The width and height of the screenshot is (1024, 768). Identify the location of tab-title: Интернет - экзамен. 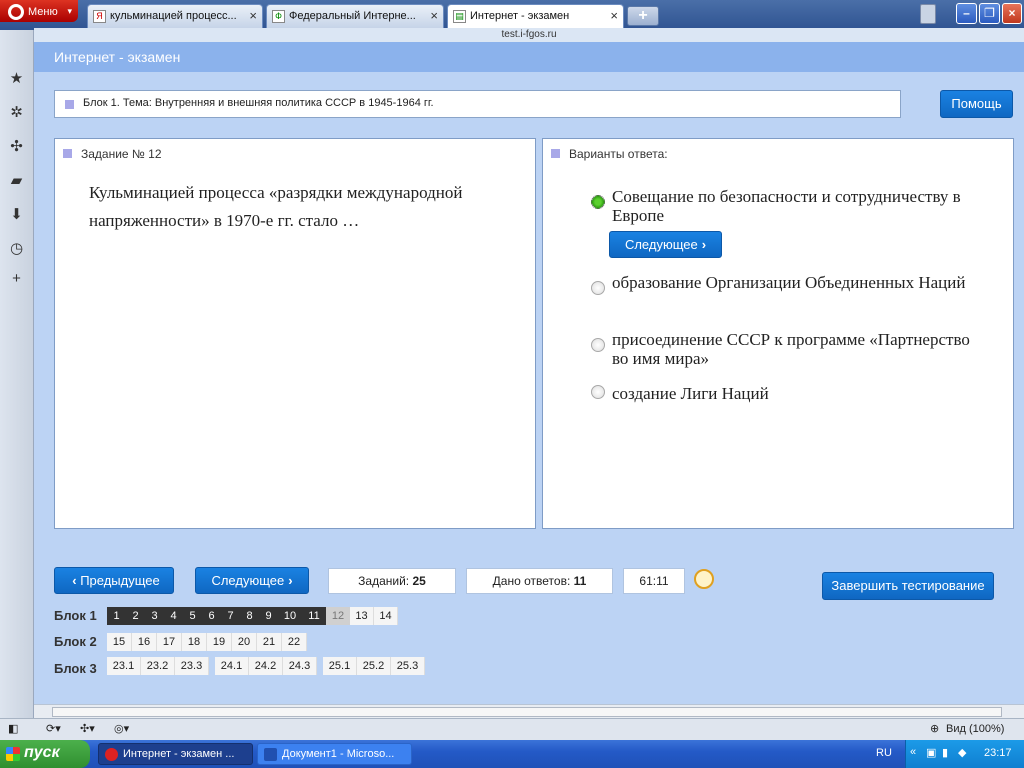
(520, 16).